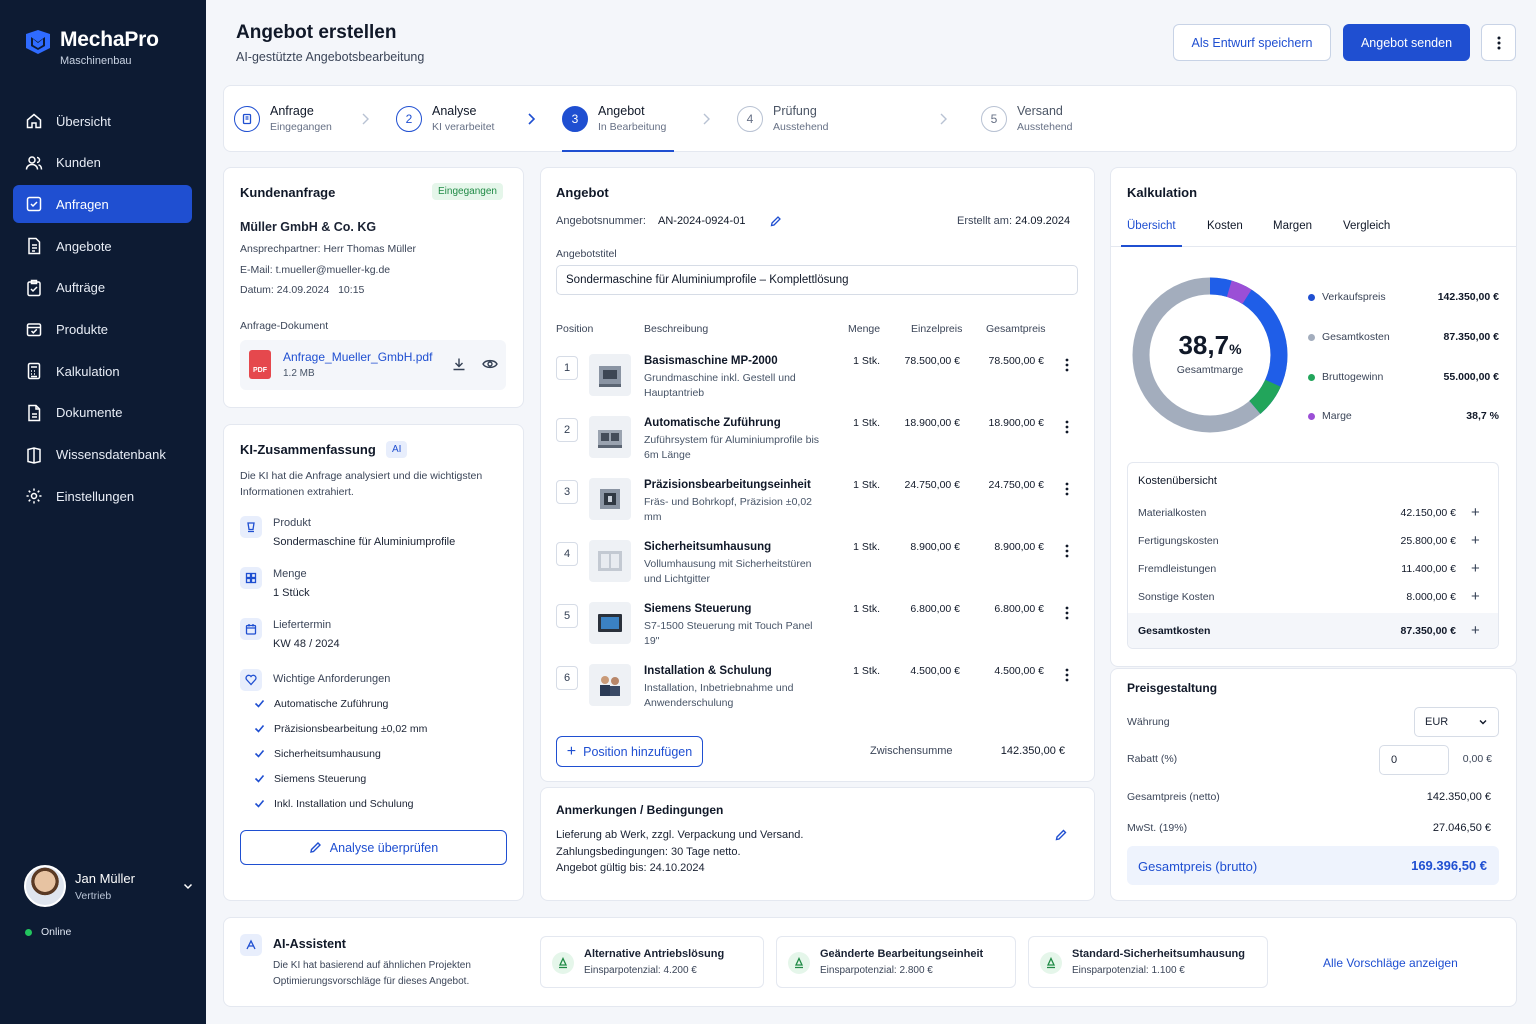 This screenshot has width=1536, height=1024. I want to click on date-value: 24.09.2024, so click(303, 290).